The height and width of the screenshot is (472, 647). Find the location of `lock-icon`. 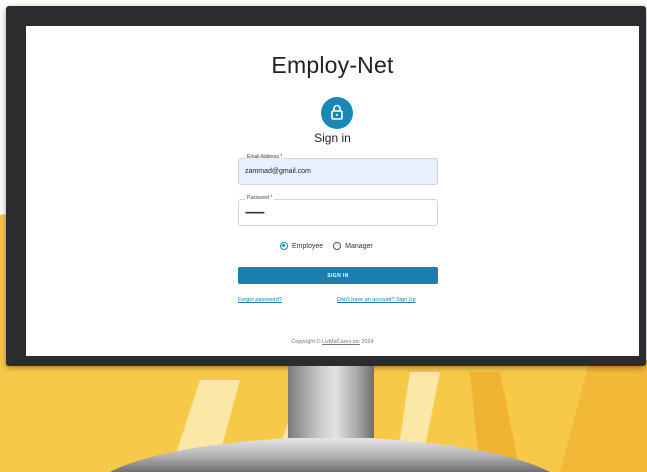

lock-icon is located at coordinates (337, 112).